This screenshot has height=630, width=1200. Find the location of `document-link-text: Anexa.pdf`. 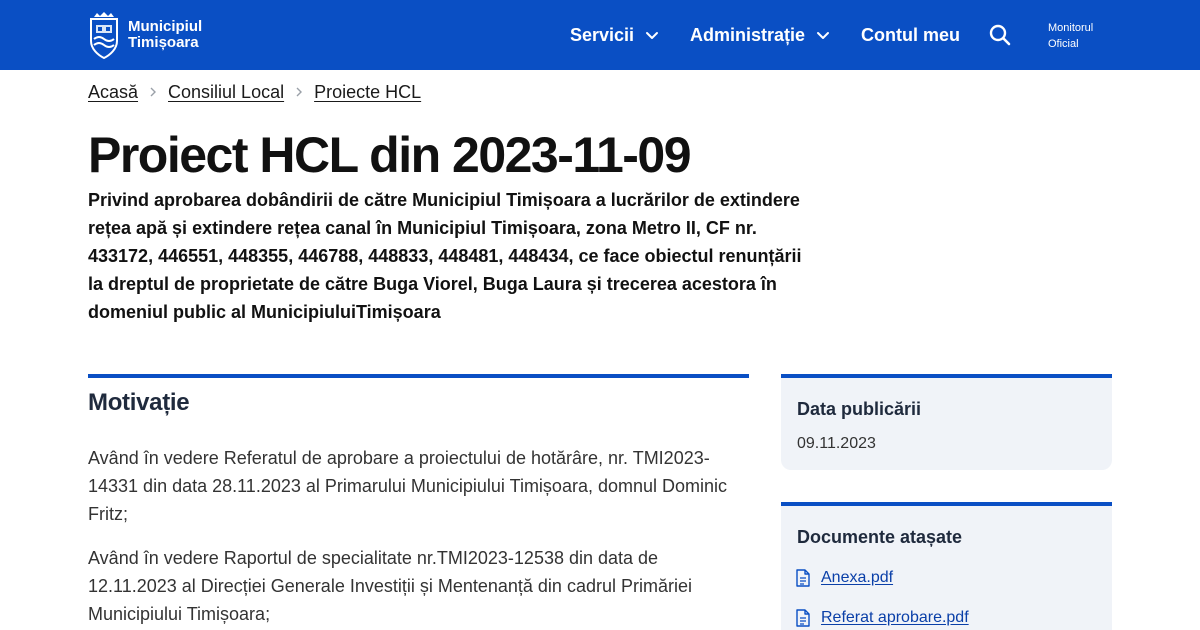

document-link-text: Anexa.pdf is located at coordinates (857, 578).